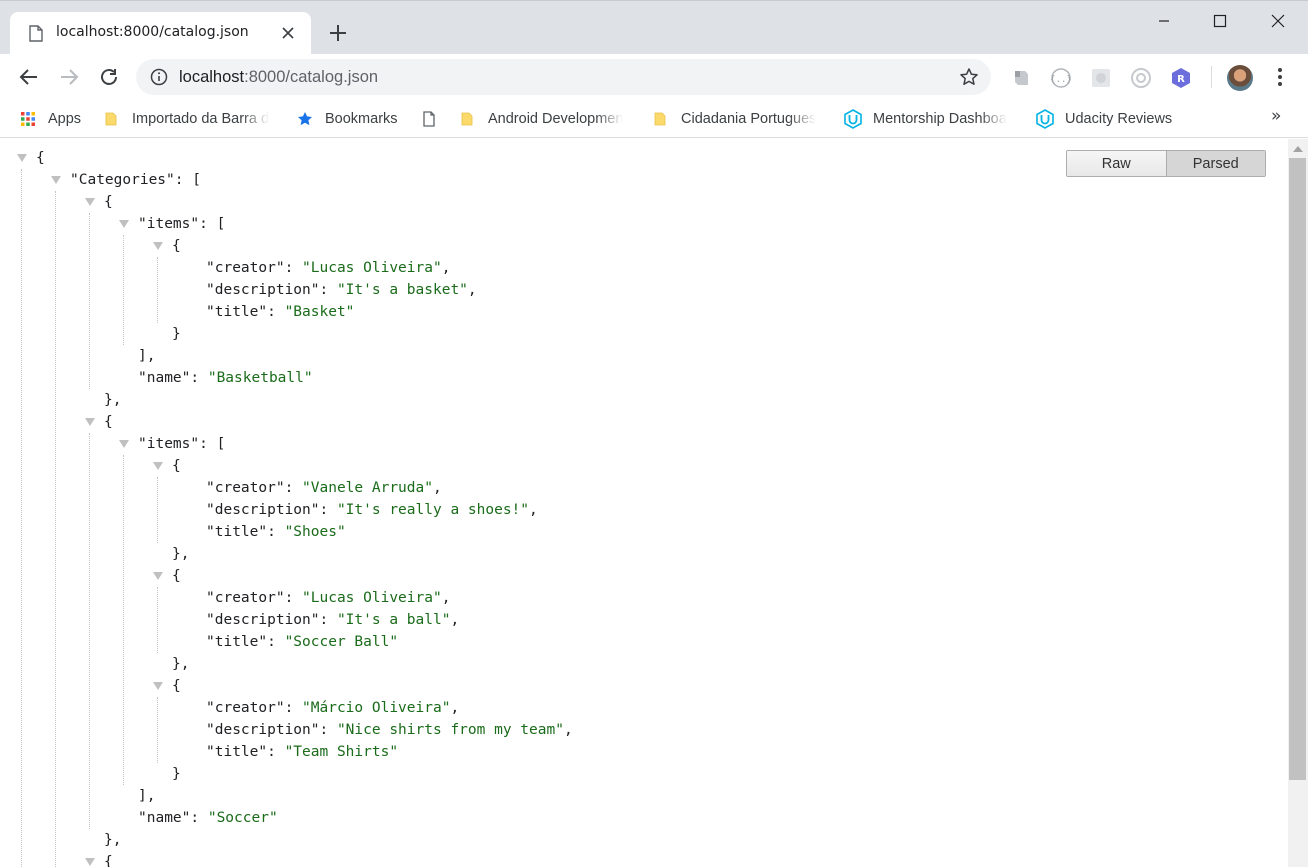  What do you see at coordinates (341, 642) in the screenshot?
I see `json-string-value: "Soccer Ball"` at bounding box center [341, 642].